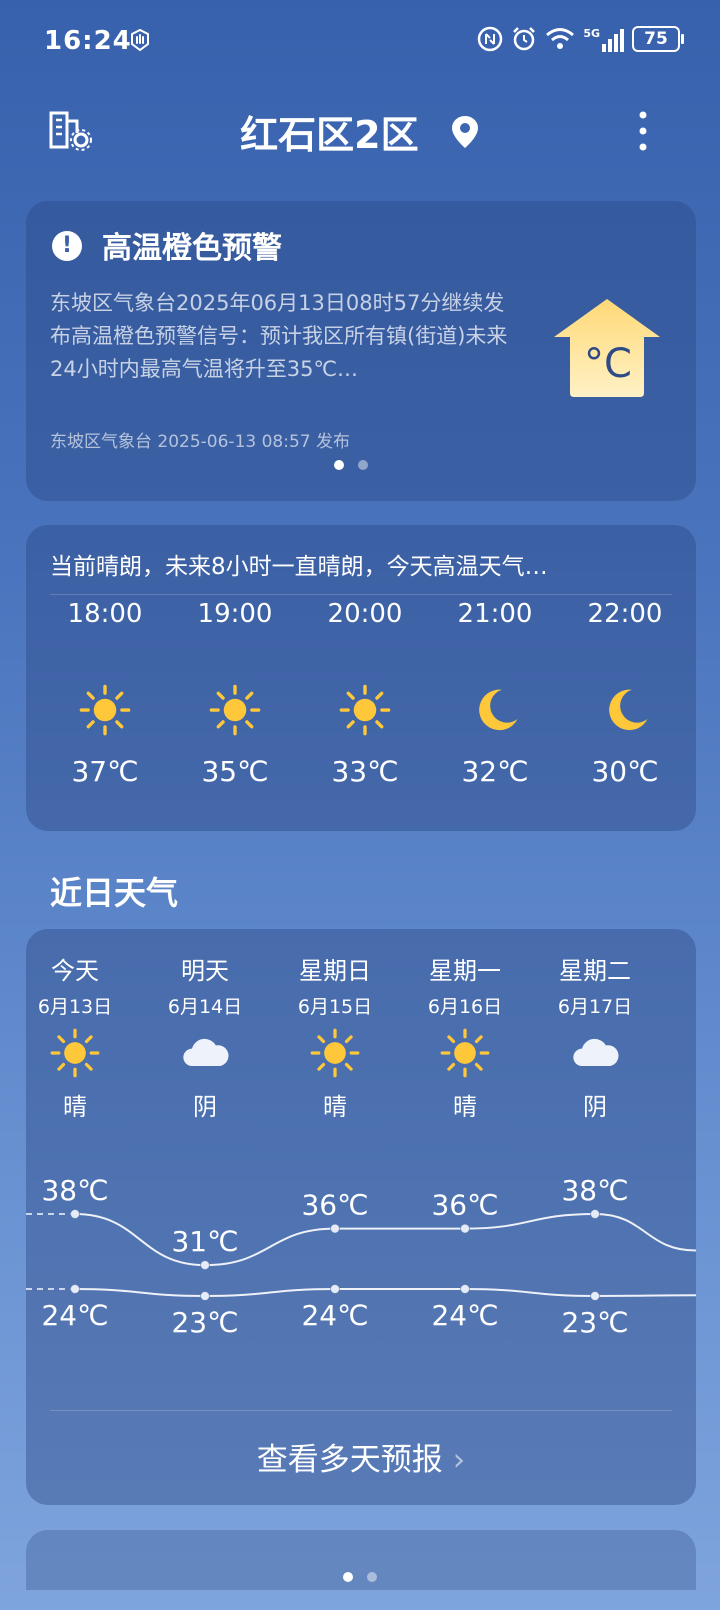 This screenshot has width=720, height=1610. I want to click on wifi-icon, so click(560, 38).